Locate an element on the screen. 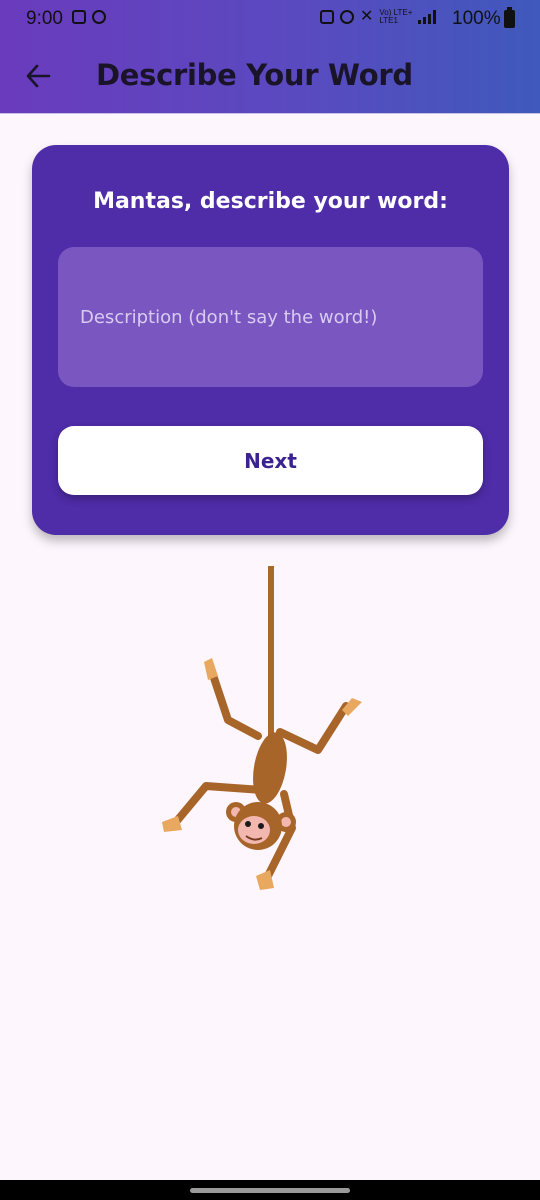 The height and width of the screenshot is (1200, 540). status-right-icons: ✕ Vo) LTE+ LTE1 is located at coordinates (378, 16).